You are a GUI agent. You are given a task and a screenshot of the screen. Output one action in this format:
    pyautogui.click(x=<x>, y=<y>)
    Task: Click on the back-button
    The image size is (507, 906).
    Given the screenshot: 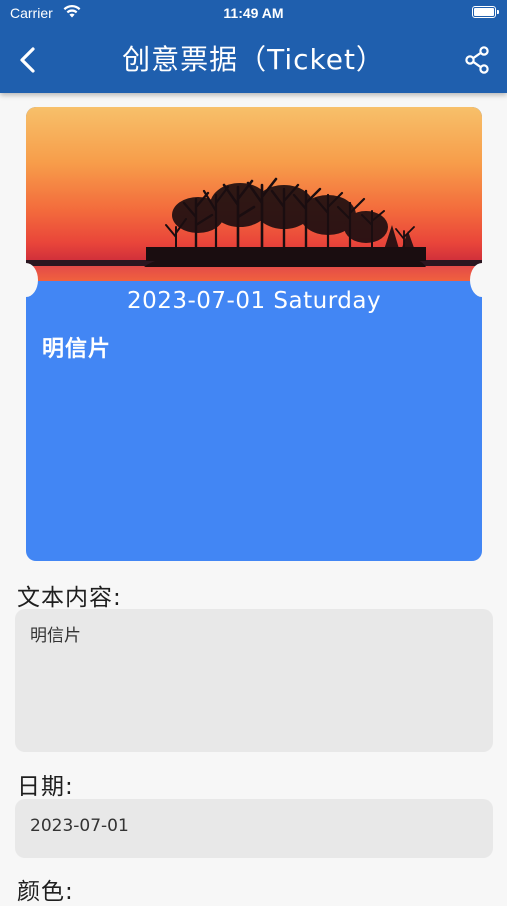 What is the action you would take?
    pyautogui.click(x=29, y=60)
    